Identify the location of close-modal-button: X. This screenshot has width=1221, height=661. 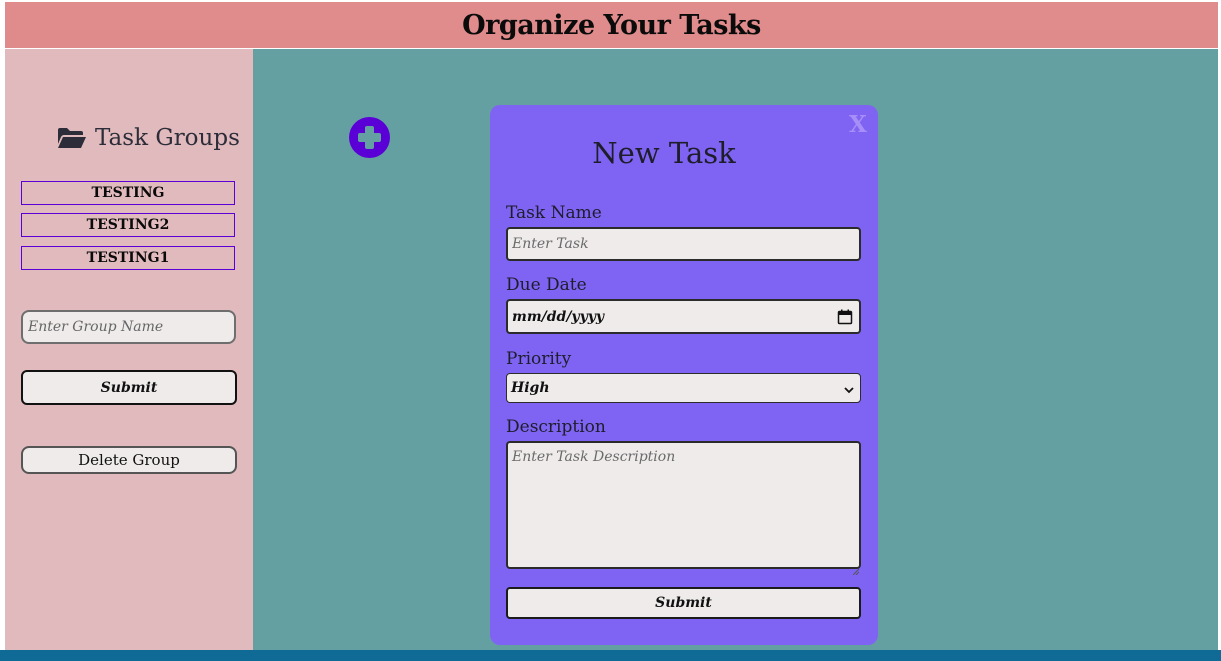
(858, 124).